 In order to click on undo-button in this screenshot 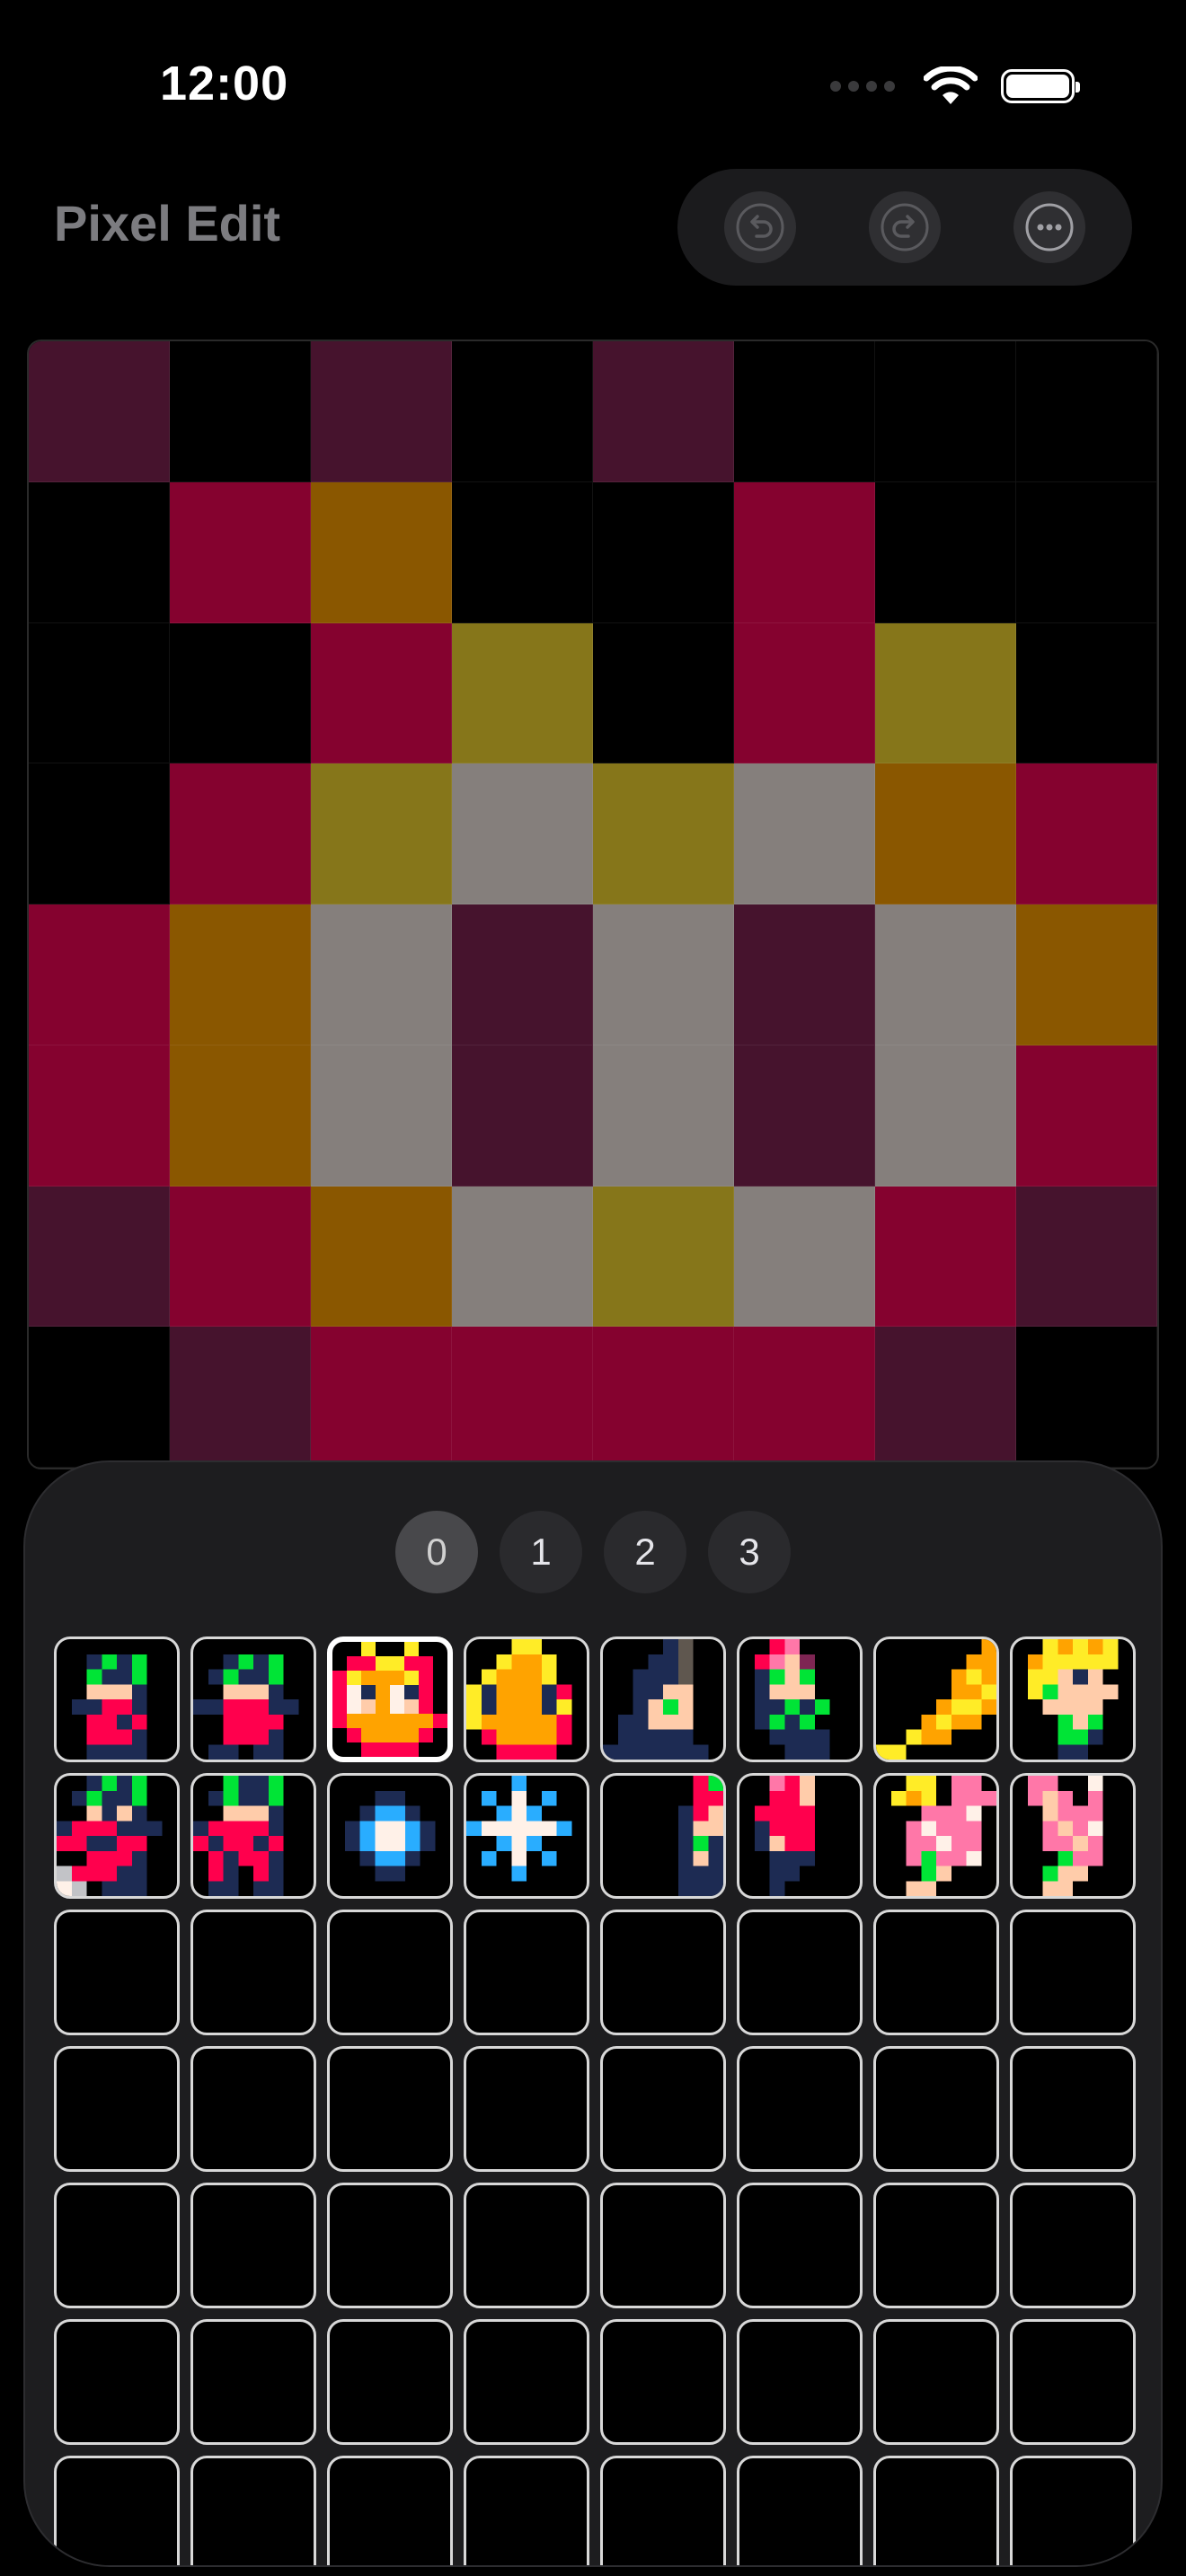, I will do `click(760, 227)`.